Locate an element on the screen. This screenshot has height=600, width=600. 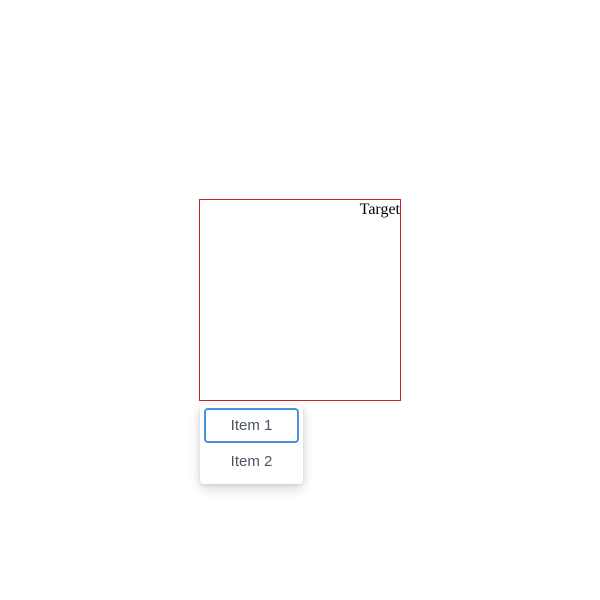
menu-item-2: Item 2 is located at coordinates (251, 461).